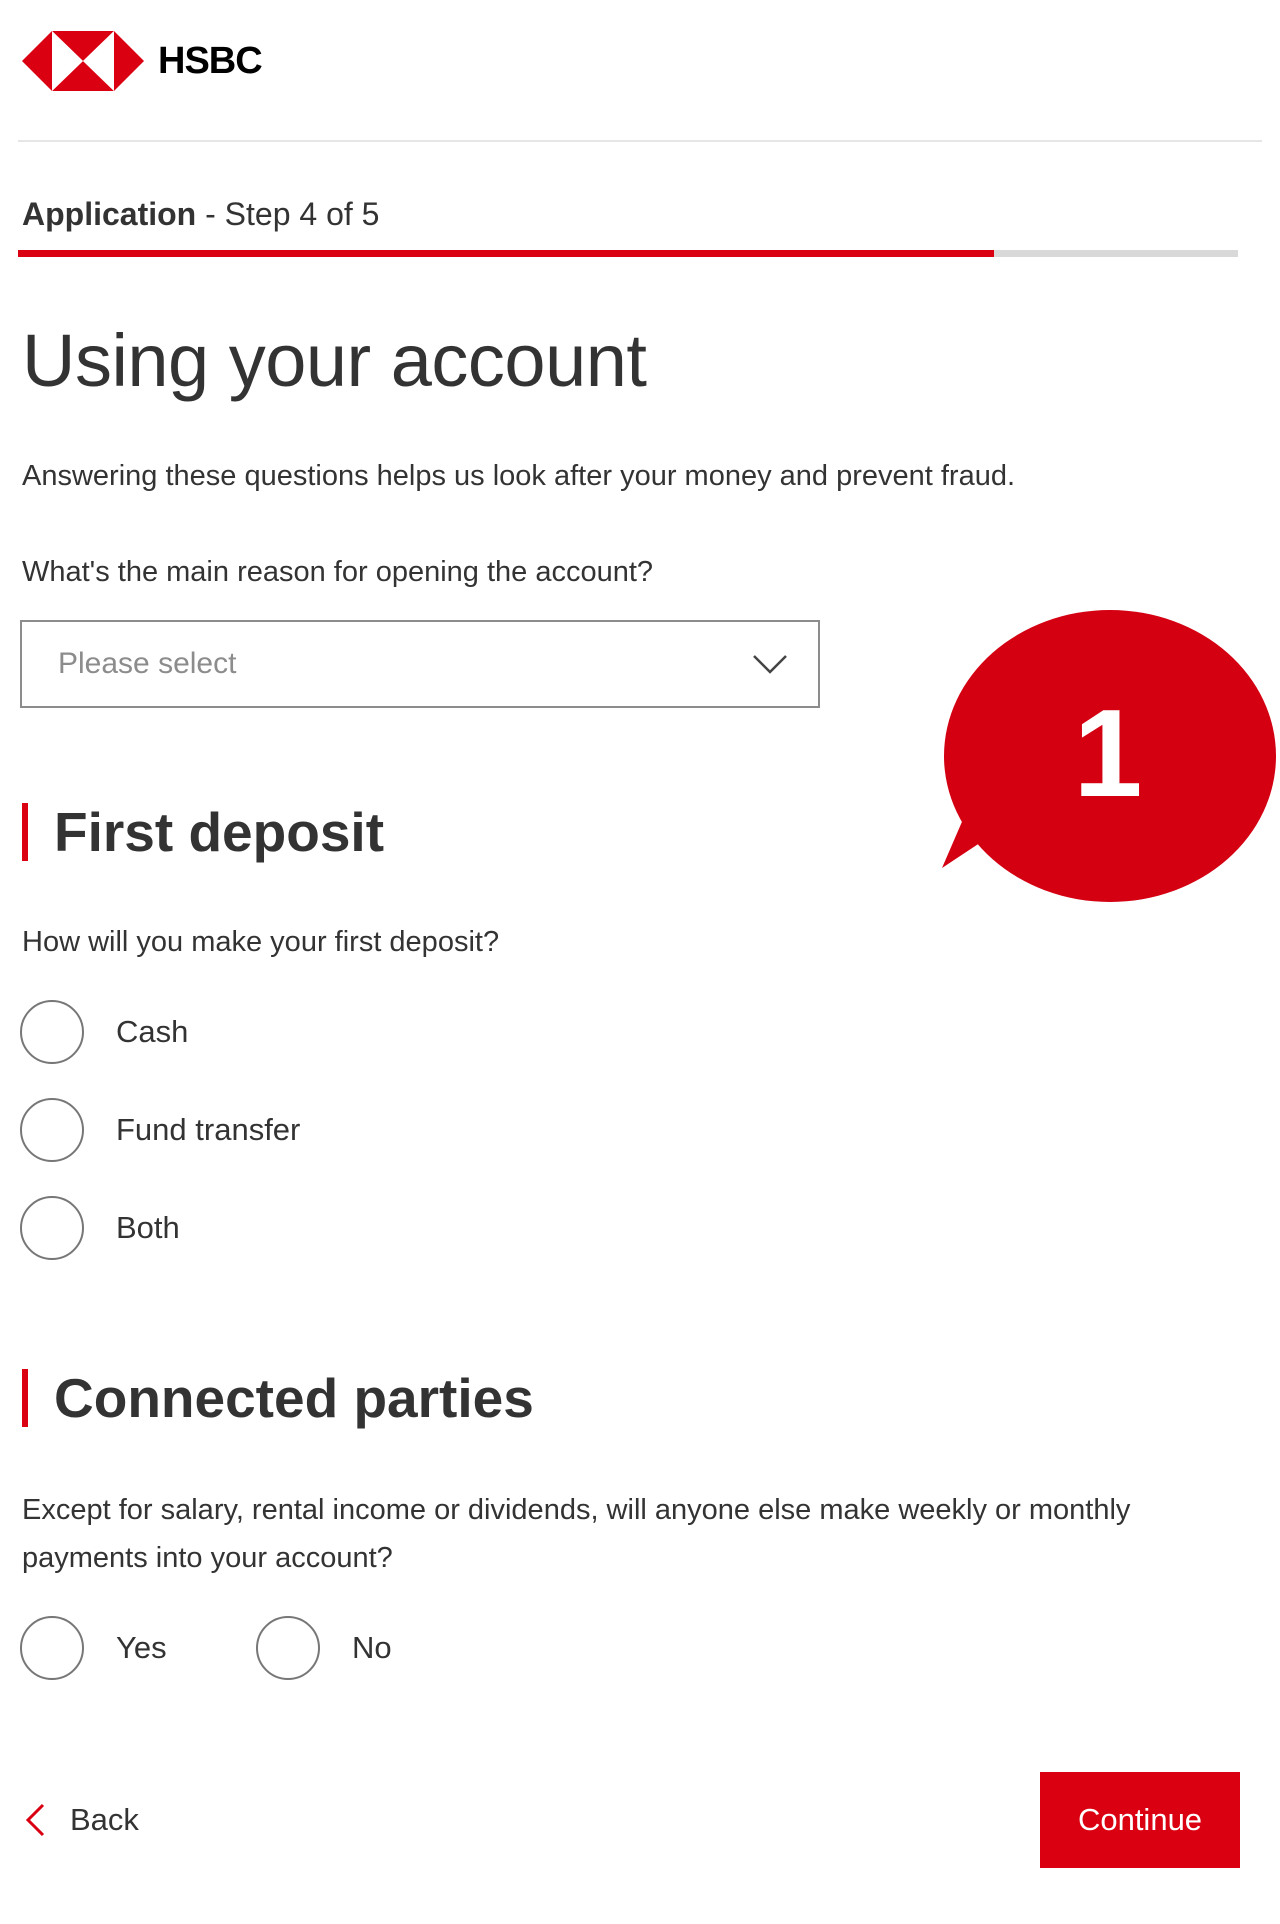  What do you see at coordinates (104, 1819) in the screenshot?
I see `back-label: Back` at bounding box center [104, 1819].